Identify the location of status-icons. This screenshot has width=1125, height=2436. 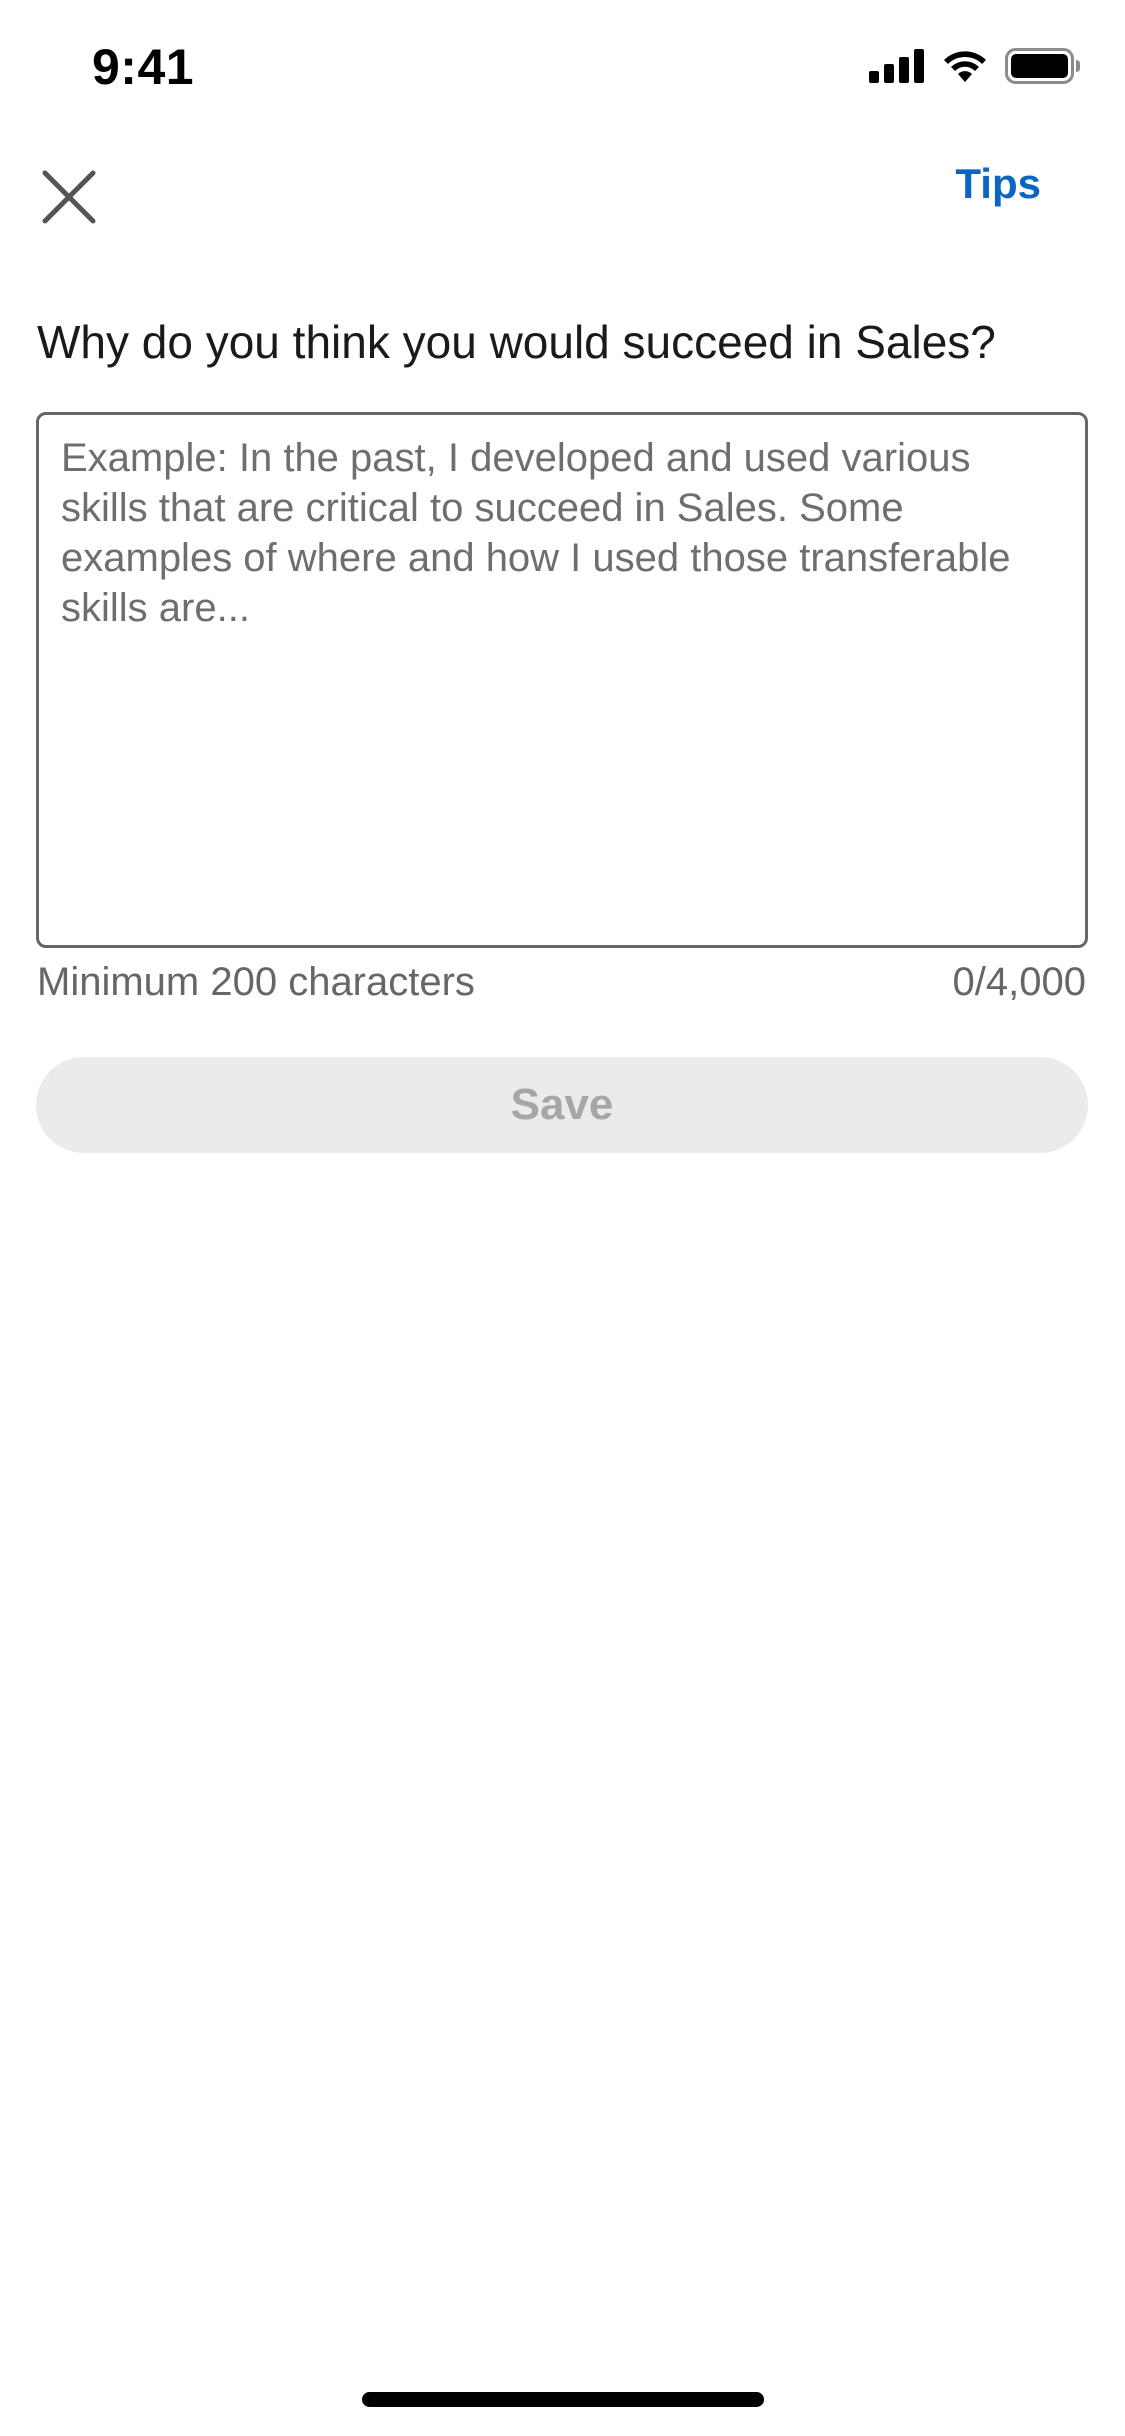
(975, 66).